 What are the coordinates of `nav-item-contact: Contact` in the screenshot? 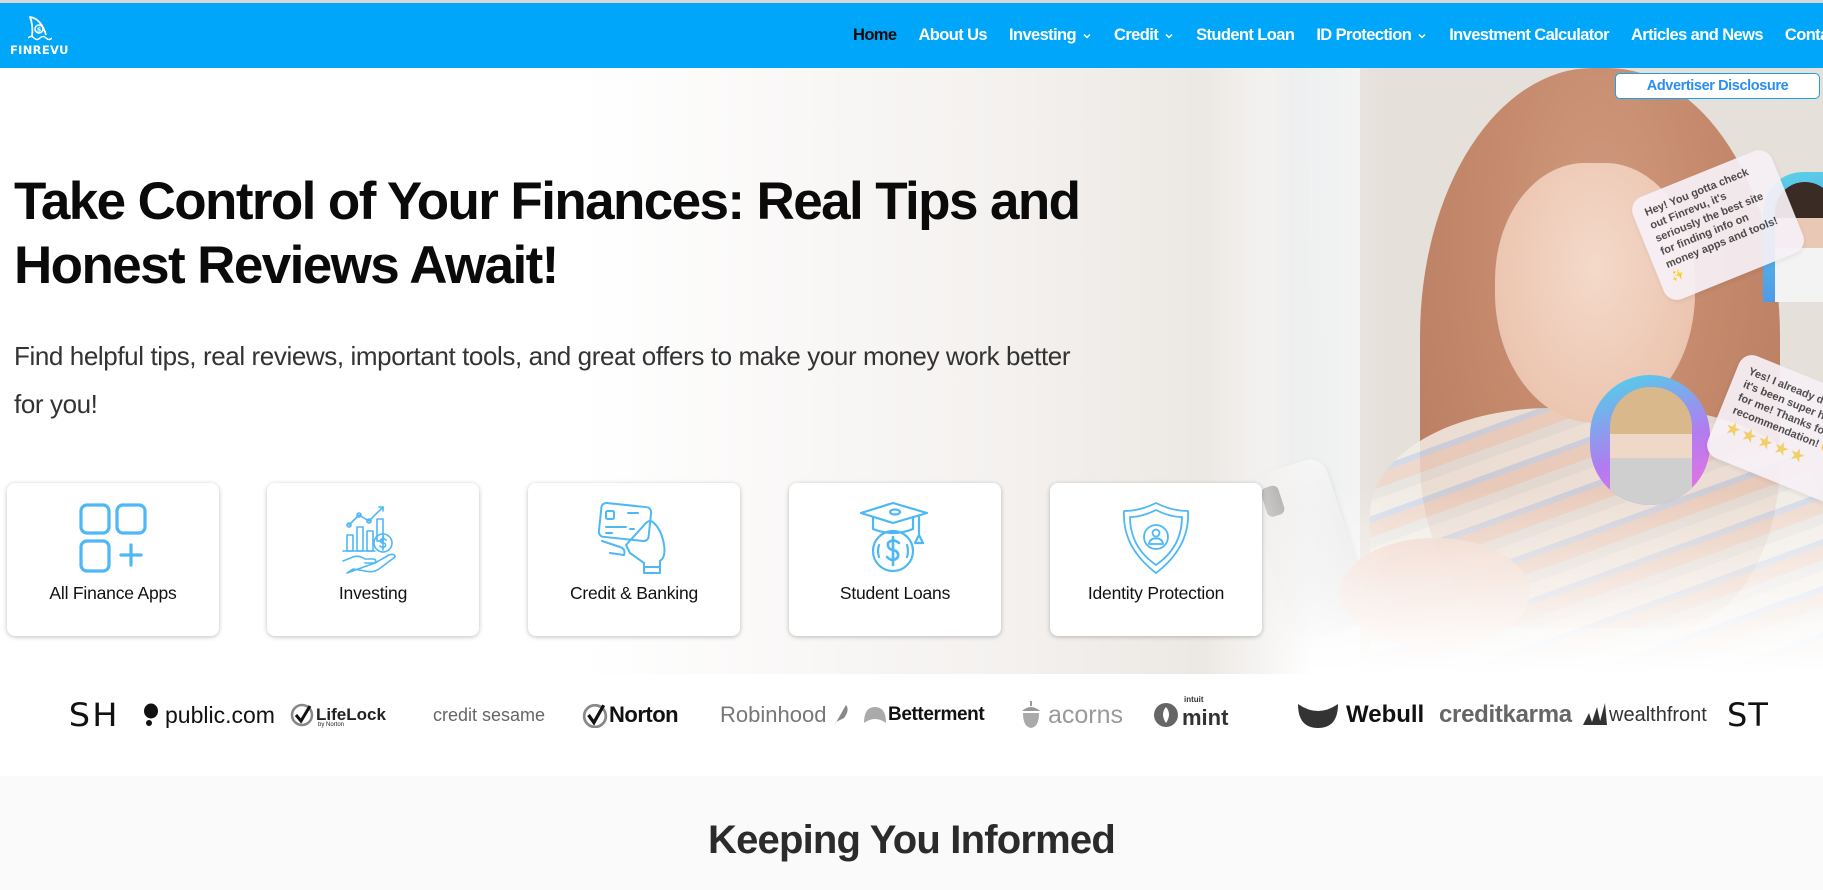 It's located at (1804, 35).